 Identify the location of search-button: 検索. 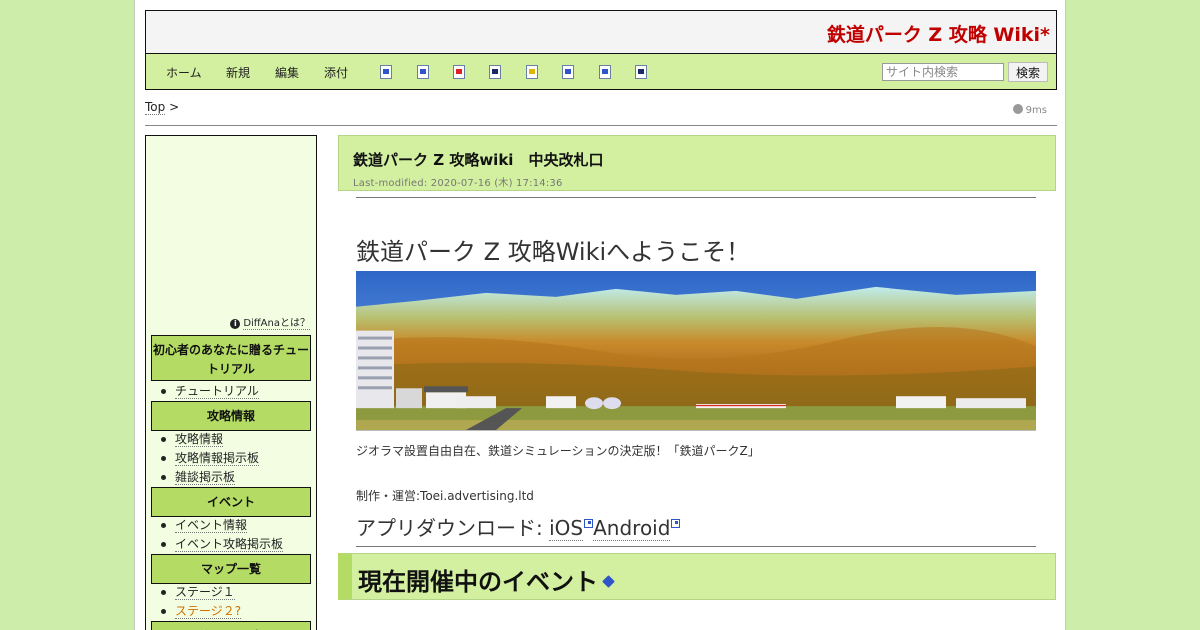
(1028, 72).